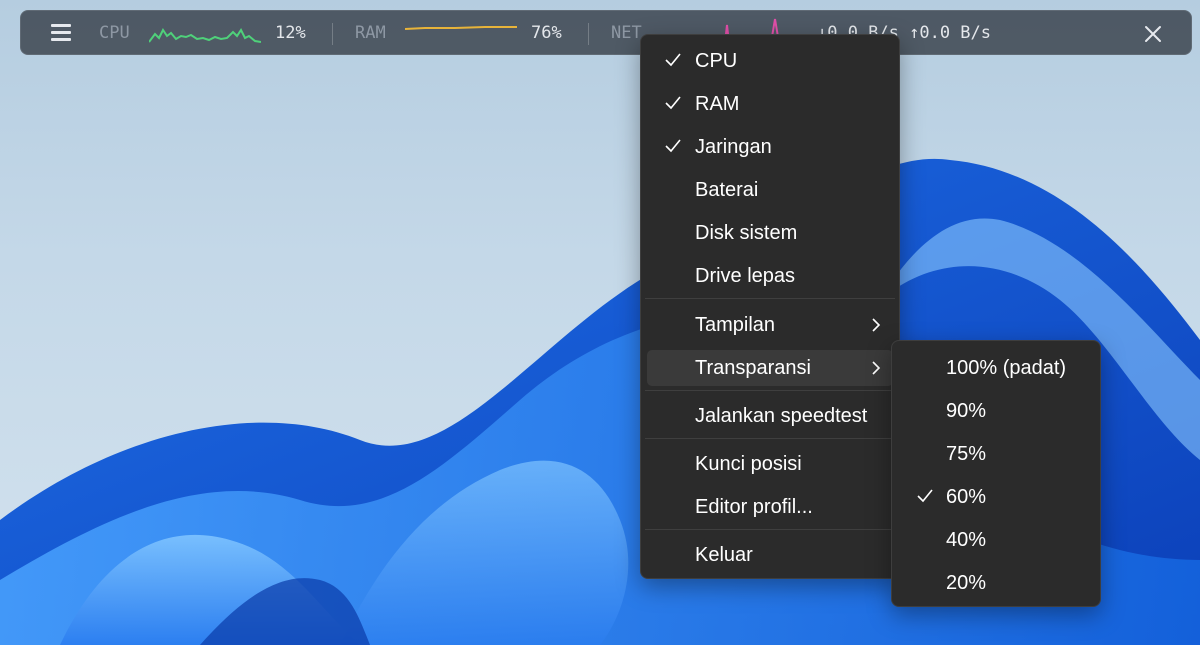 This screenshot has width=1200, height=645. What do you see at coordinates (1006, 368) in the screenshot?
I see `submenu-item-label: 100% (padat)` at bounding box center [1006, 368].